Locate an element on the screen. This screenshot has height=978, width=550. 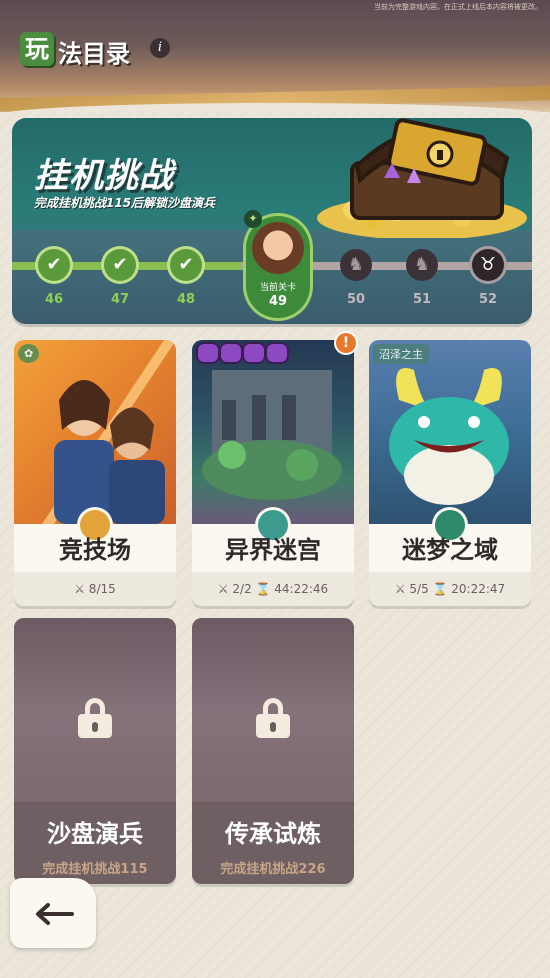
level-label-51: 51 is located at coordinates (422, 299).